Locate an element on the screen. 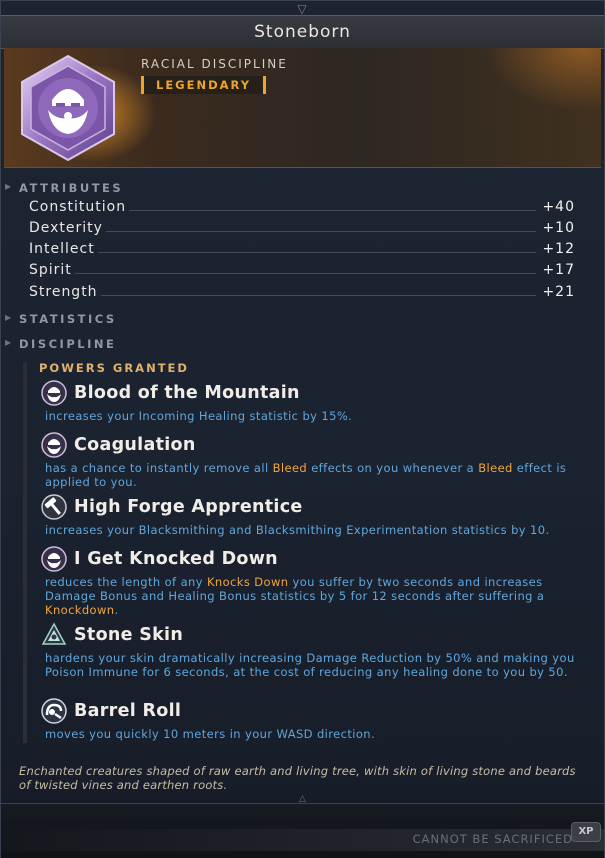 The height and width of the screenshot is (858, 605). hero-banner: RACIAL DISCIPLINE LEGENDARY is located at coordinates (302, 108).